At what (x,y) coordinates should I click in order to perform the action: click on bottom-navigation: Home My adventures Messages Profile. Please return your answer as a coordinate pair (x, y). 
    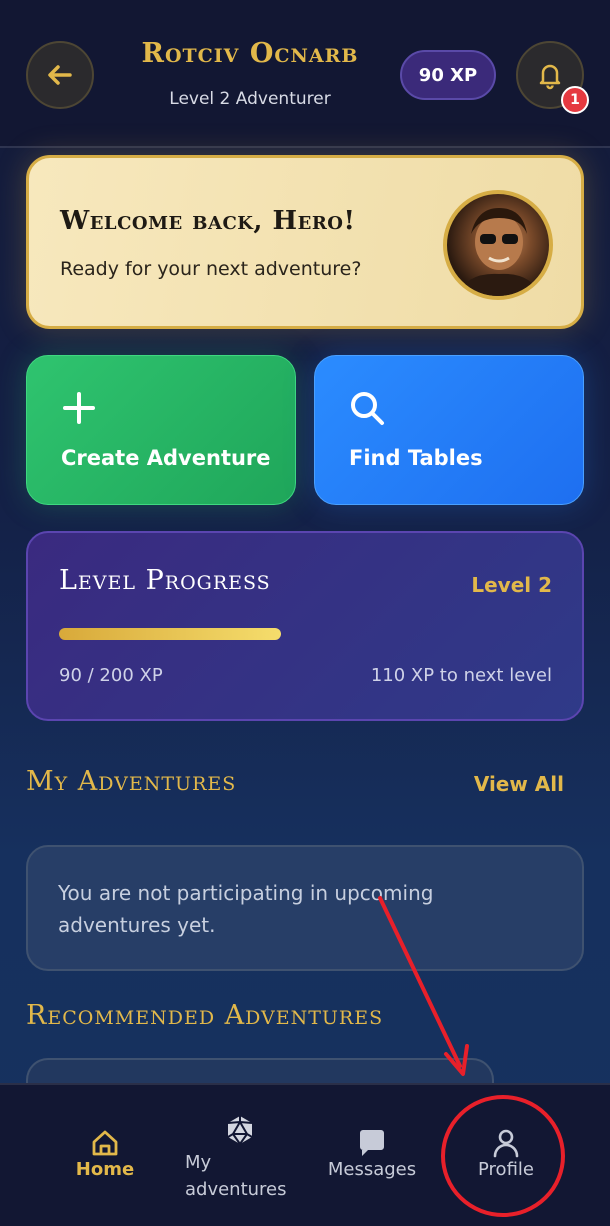
    Looking at the image, I should click on (305, 1154).